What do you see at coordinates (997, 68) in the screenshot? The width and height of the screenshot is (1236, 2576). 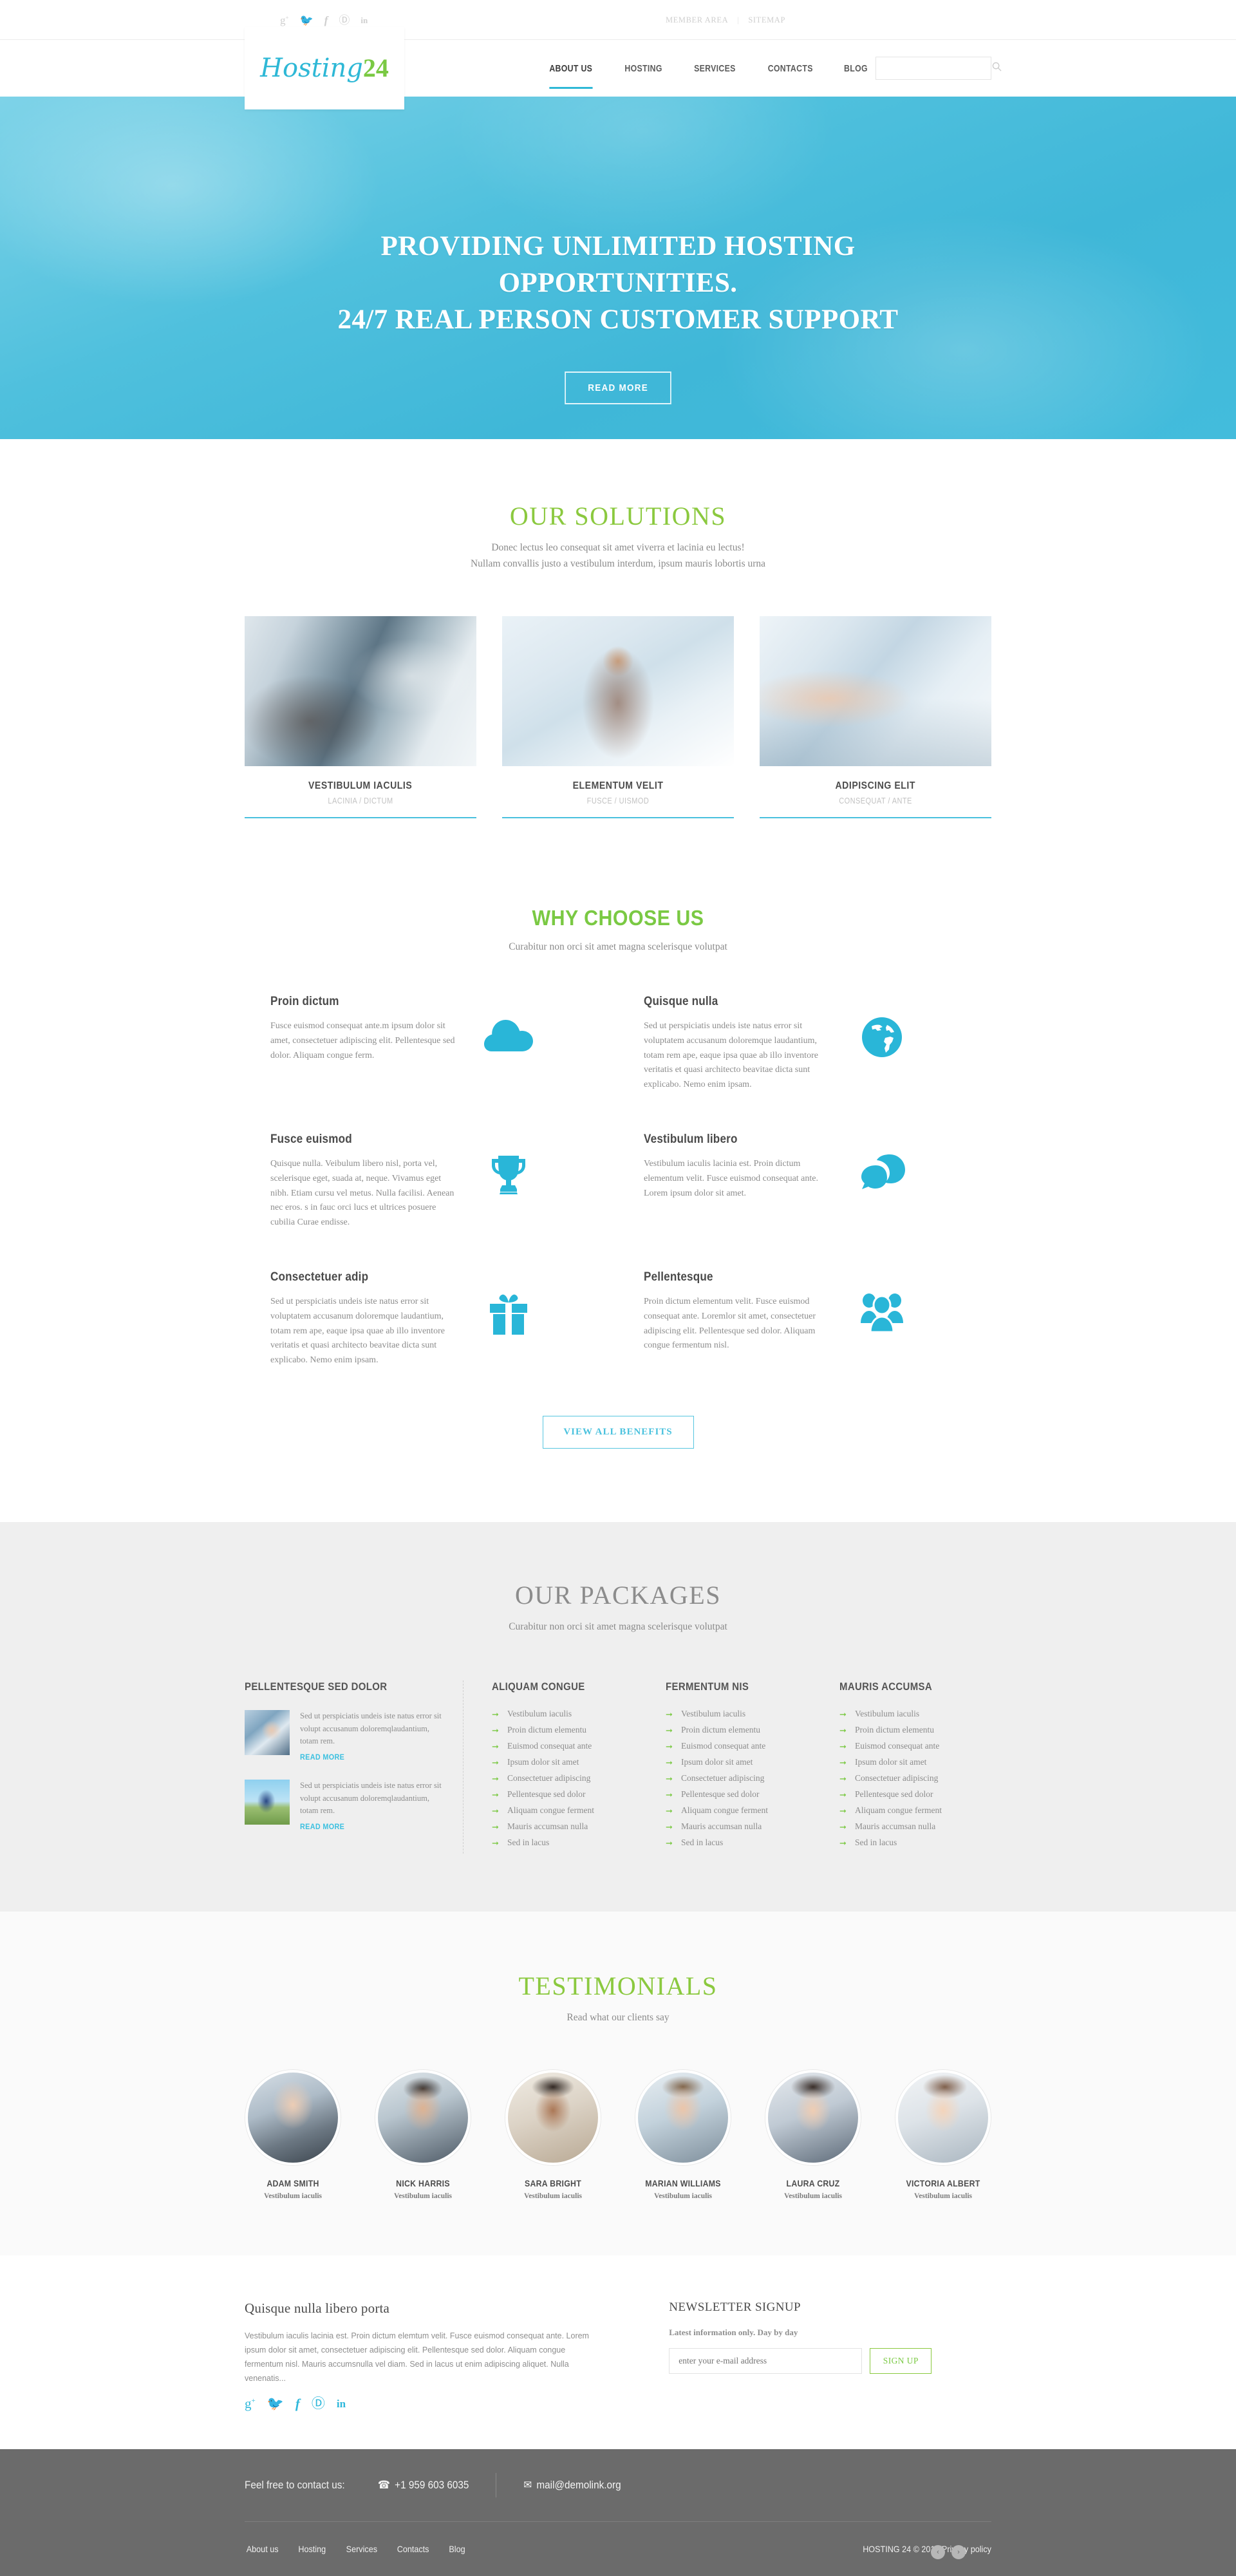 I see `search-icon` at bounding box center [997, 68].